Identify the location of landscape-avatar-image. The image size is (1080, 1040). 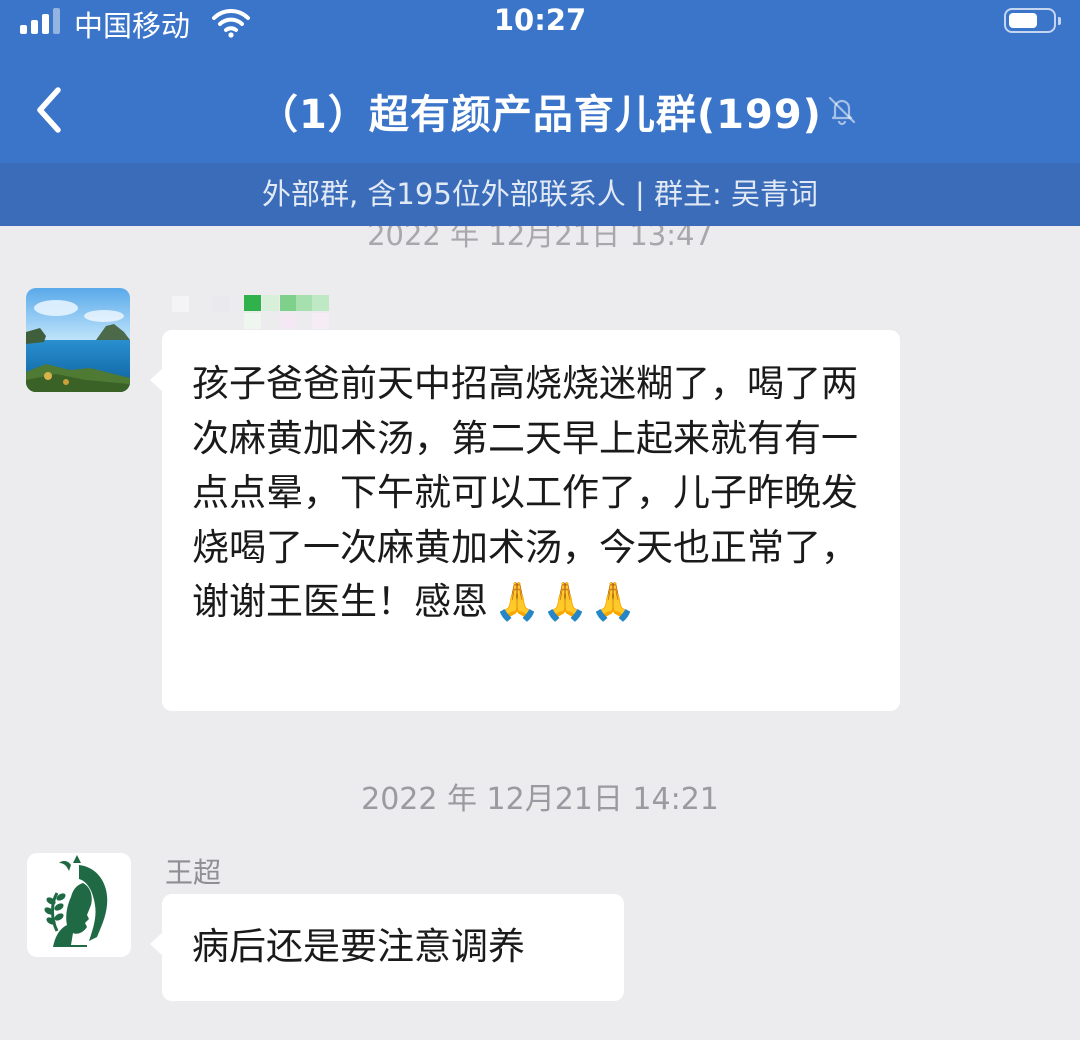
(78, 340).